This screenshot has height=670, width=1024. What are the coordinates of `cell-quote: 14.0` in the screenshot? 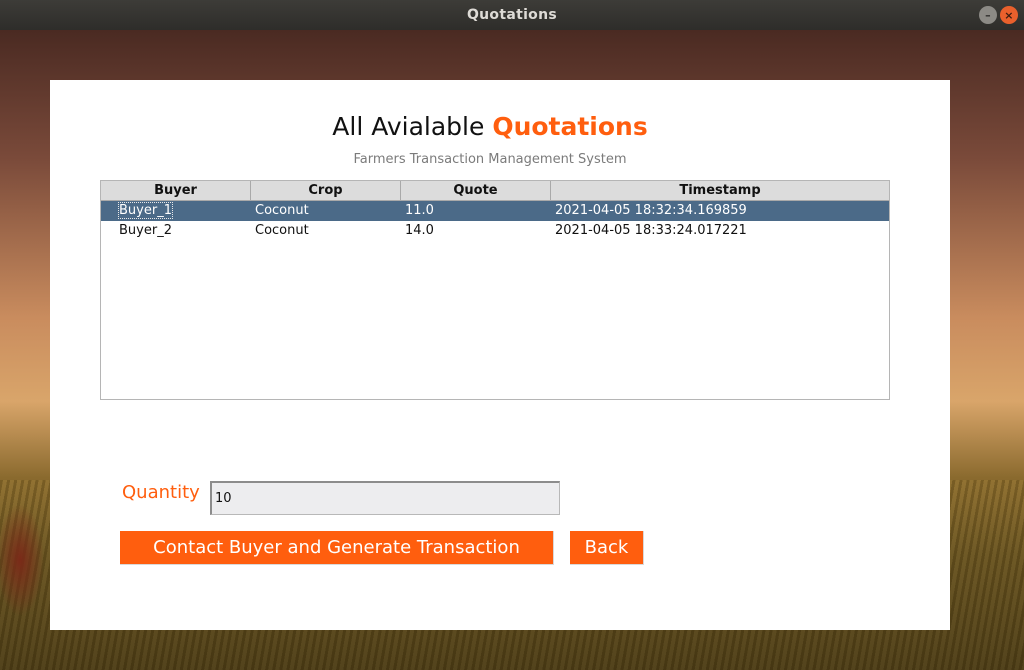 It's located at (419, 230).